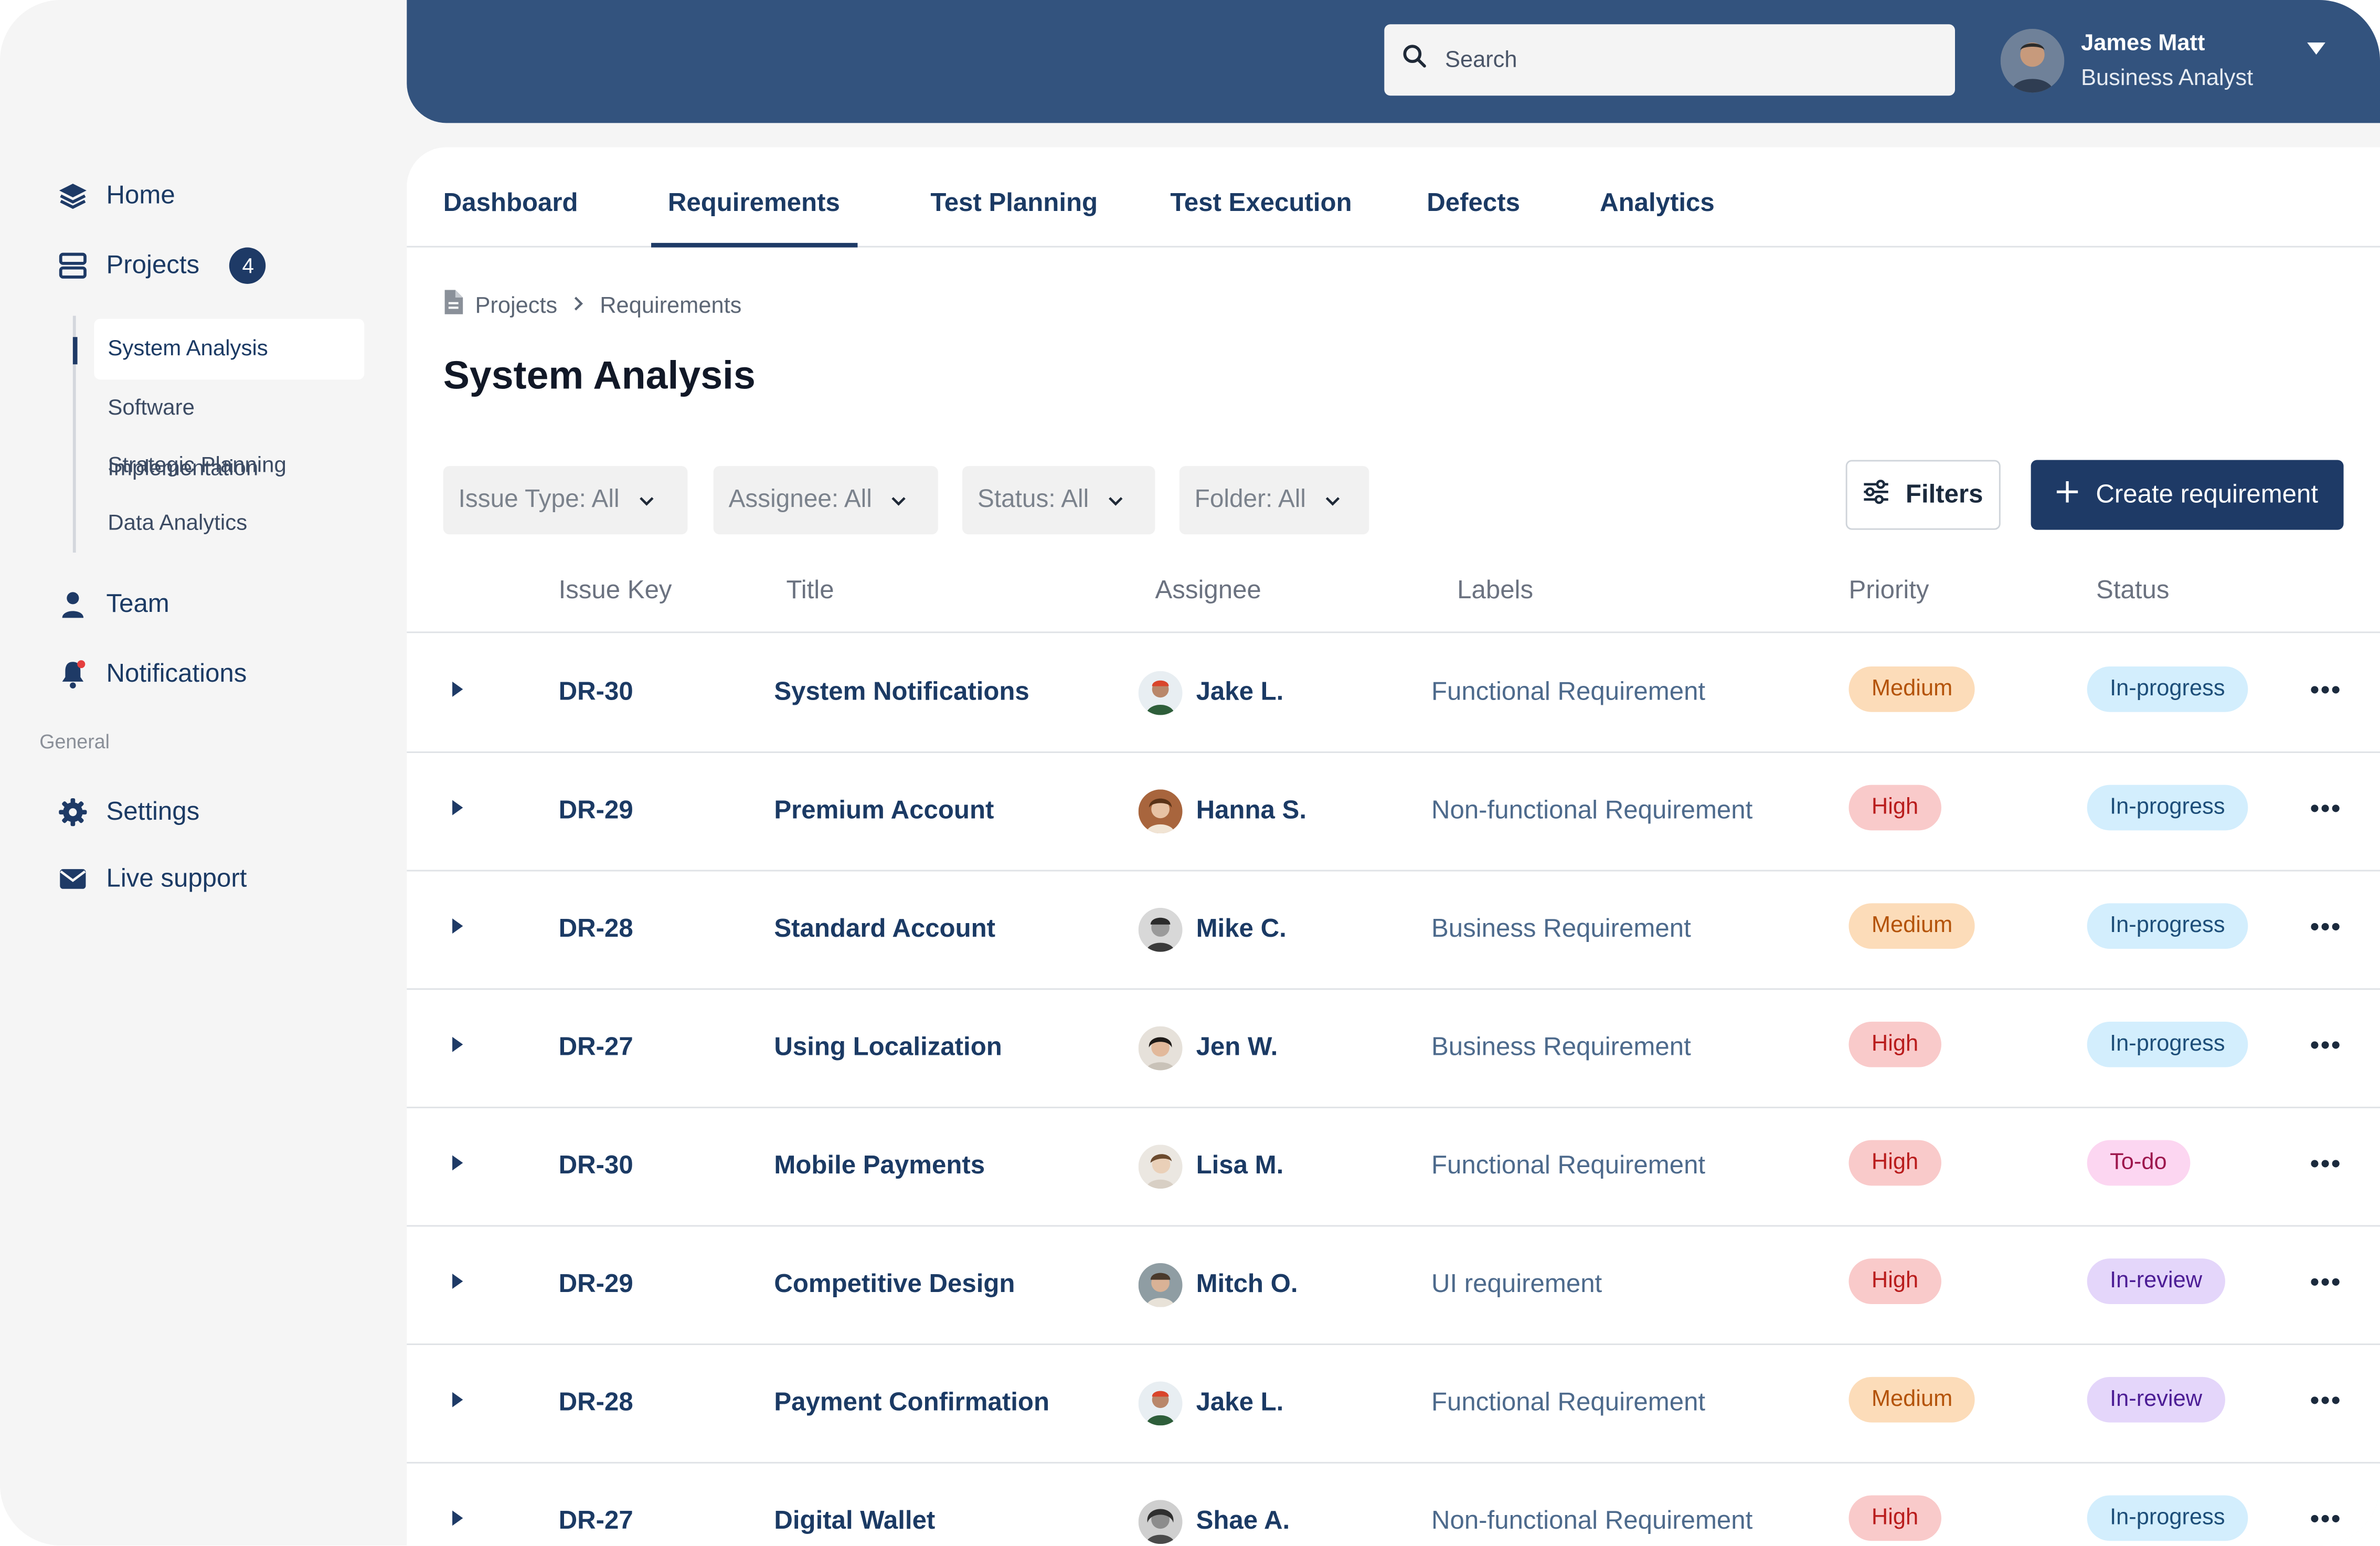 This screenshot has width=2380, height=1546. What do you see at coordinates (1414, 60) in the screenshot?
I see `search-icon` at bounding box center [1414, 60].